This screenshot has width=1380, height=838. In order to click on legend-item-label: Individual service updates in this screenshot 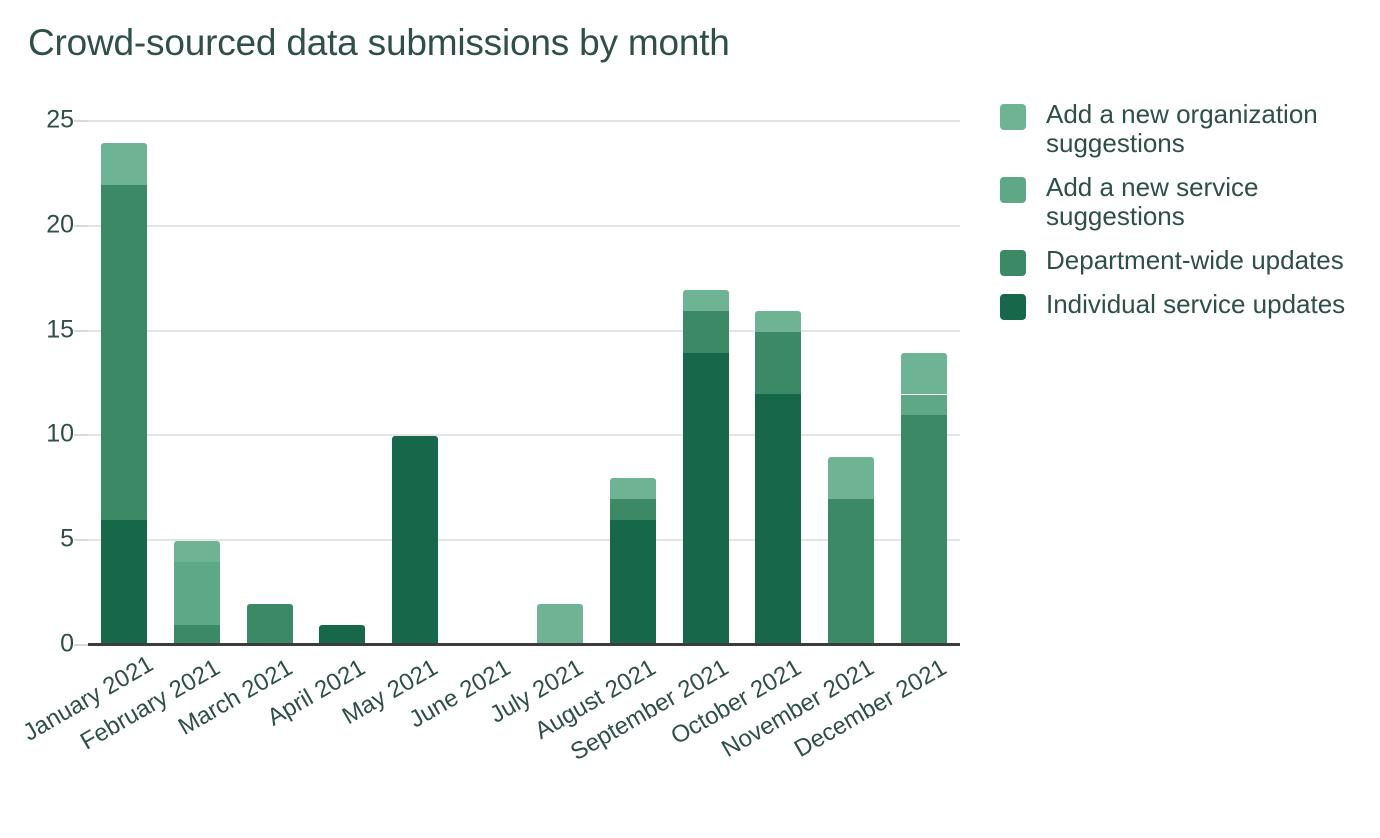, I will do `click(1196, 303)`.